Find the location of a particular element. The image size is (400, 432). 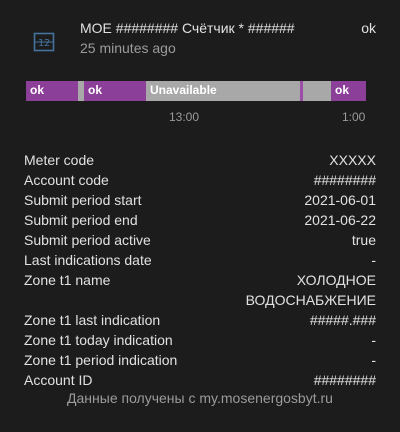

attribute-key: Account code is located at coordinates (66, 180).